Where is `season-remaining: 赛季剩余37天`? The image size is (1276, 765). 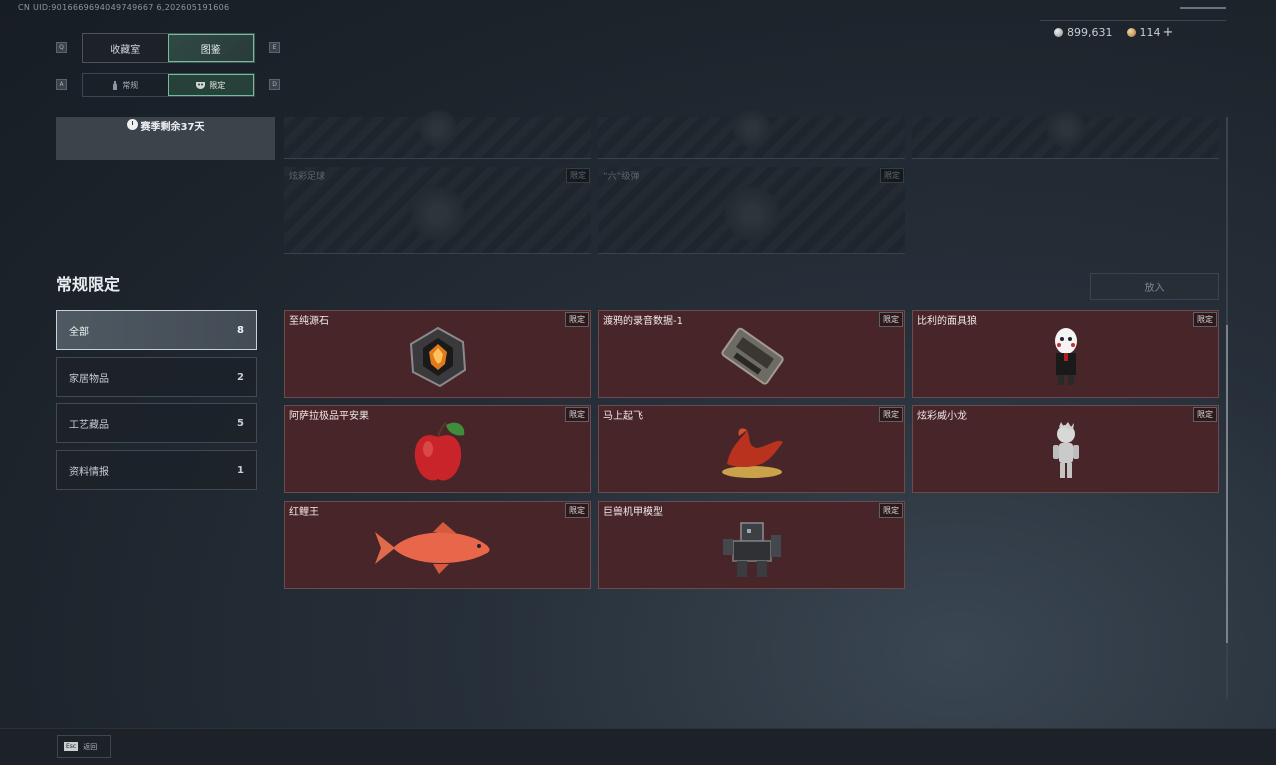
season-remaining: 赛季剩余37天 is located at coordinates (172, 127).